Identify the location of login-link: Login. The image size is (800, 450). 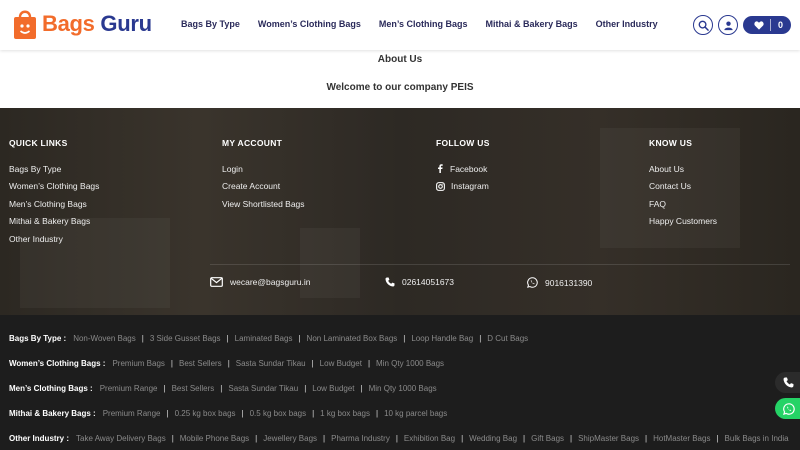
(263, 169).